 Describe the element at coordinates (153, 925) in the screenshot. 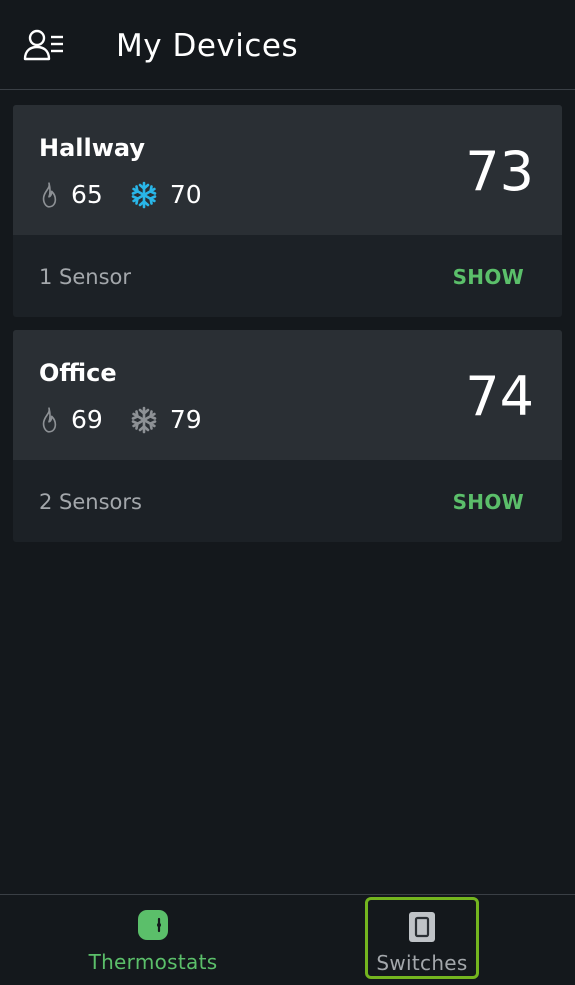

I see `thermostat-icon` at that location.